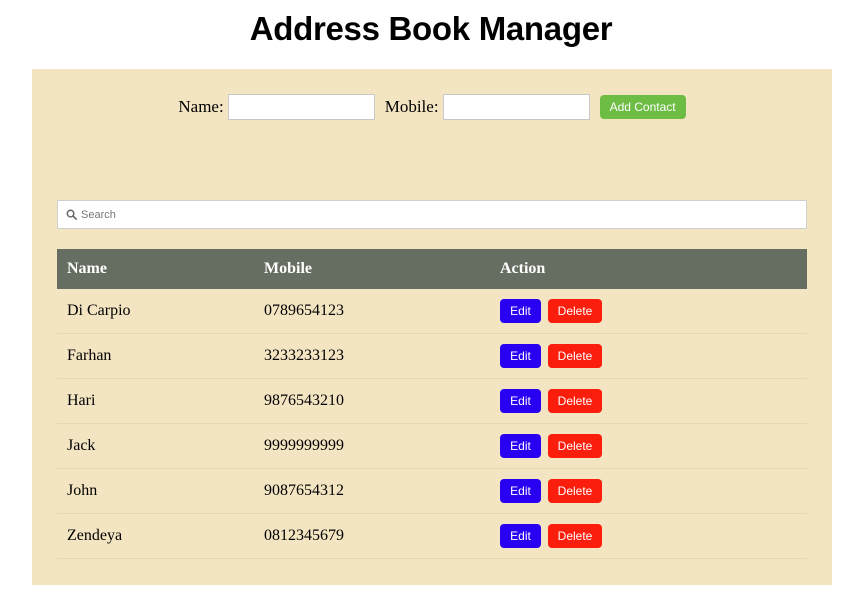 This screenshot has height=598, width=862. Describe the element at coordinates (523, 268) in the screenshot. I see `column-header-action: Action` at that location.